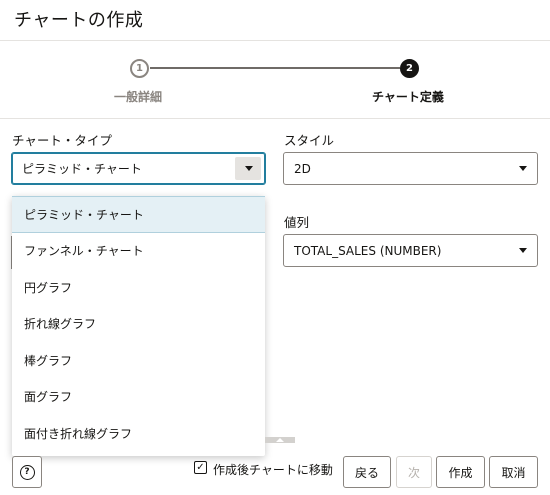 This screenshot has width=550, height=495. I want to click on navigate-after-create-checkbox: ✓, so click(200, 467).